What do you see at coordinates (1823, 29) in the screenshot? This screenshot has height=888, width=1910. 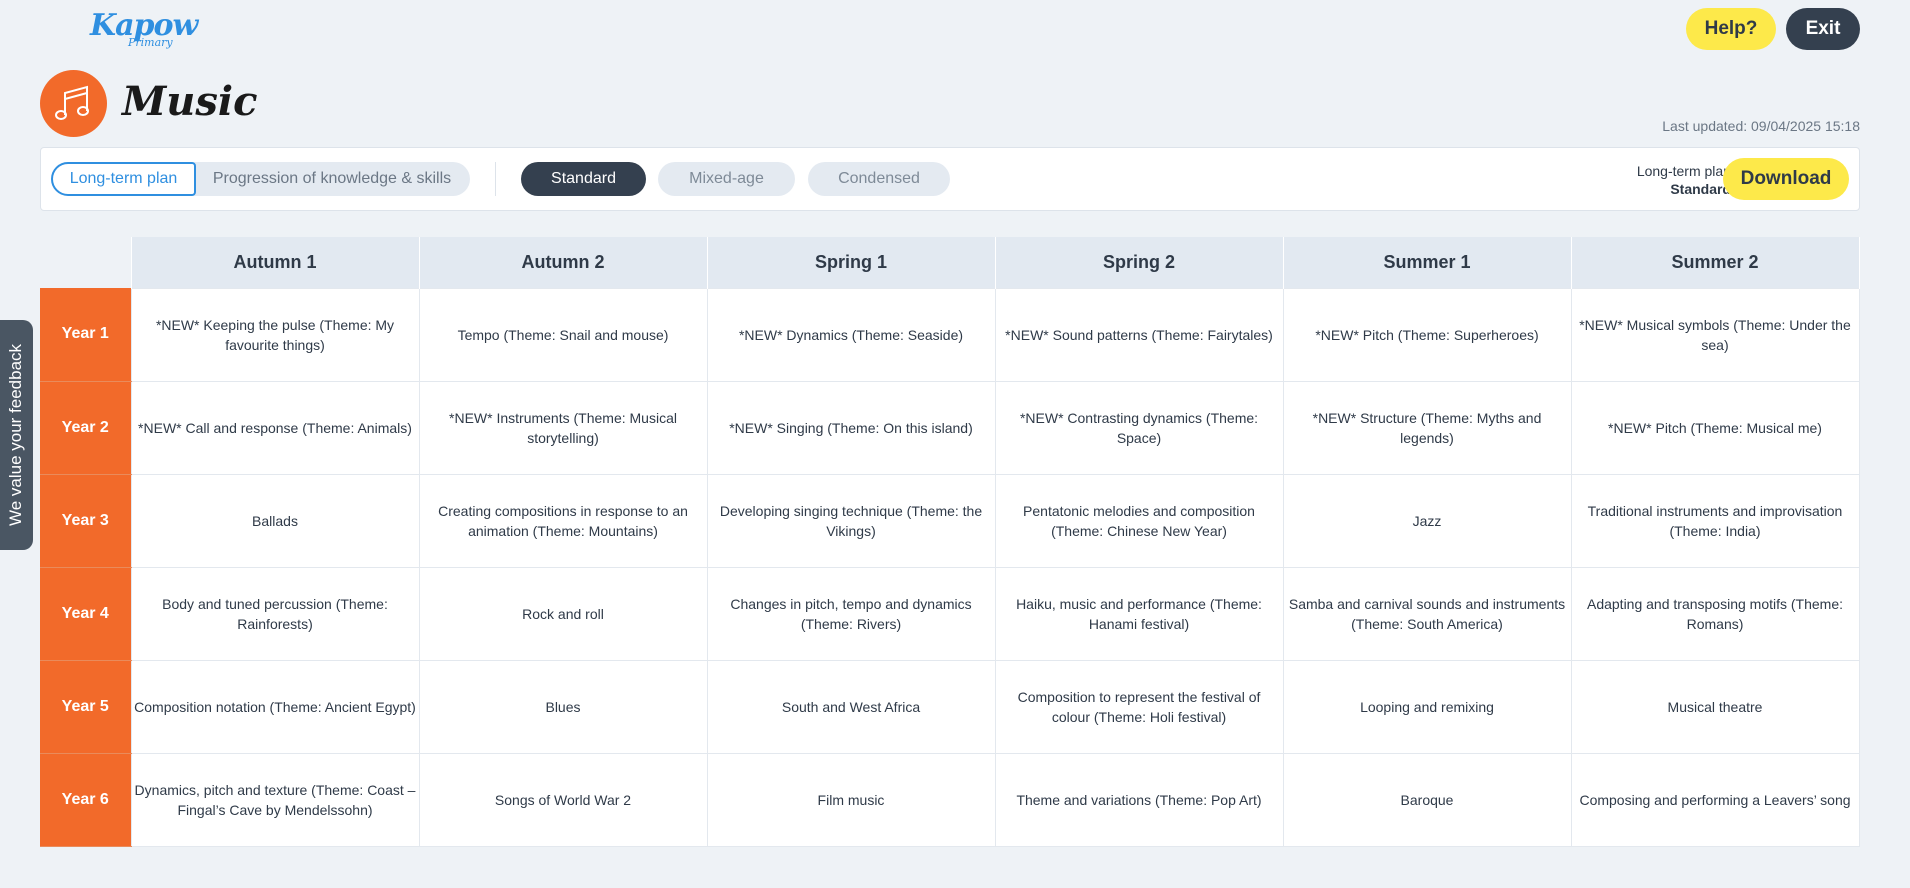 I see `exit-button: Exit` at bounding box center [1823, 29].